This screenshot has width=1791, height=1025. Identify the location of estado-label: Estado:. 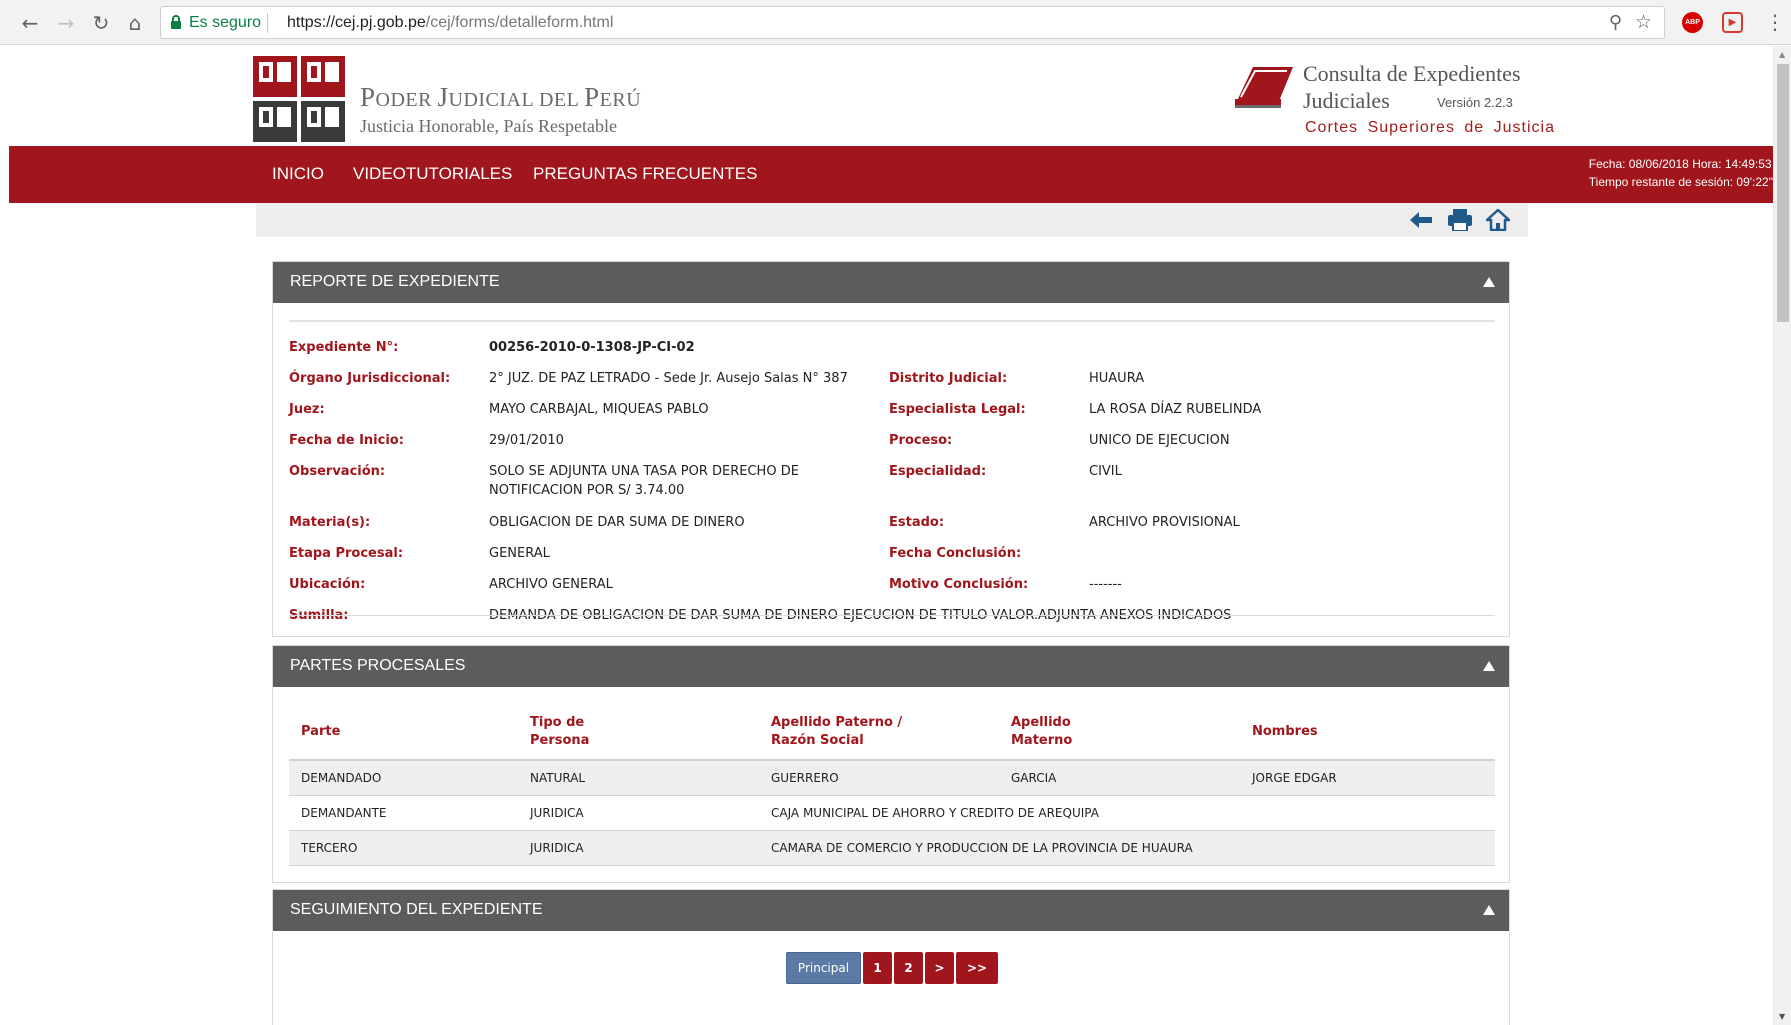
(917, 522).